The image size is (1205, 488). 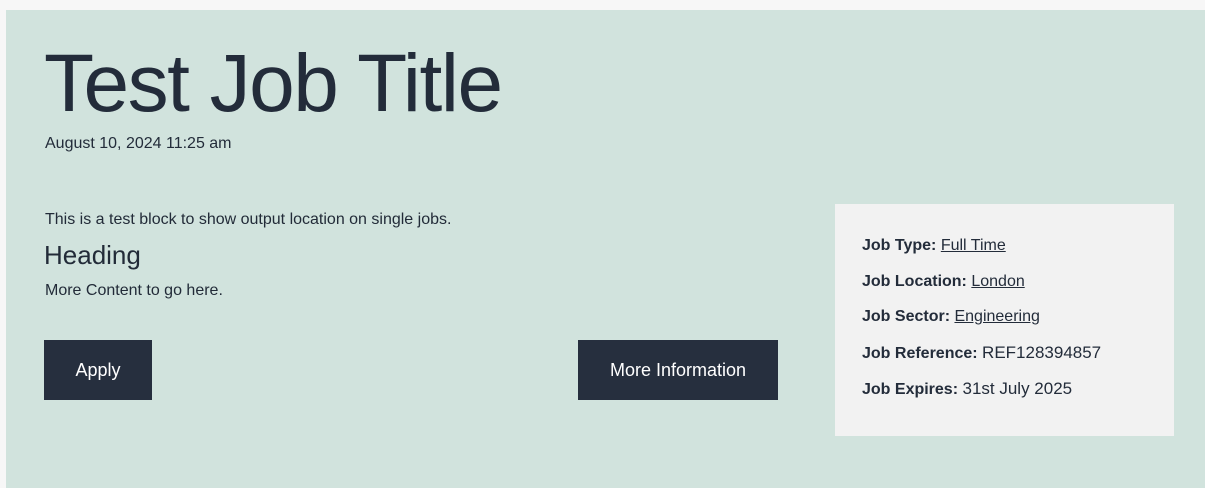 What do you see at coordinates (1018, 246) in the screenshot?
I see `detail-job-type: Job Type: Full Time` at bounding box center [1018, 246].